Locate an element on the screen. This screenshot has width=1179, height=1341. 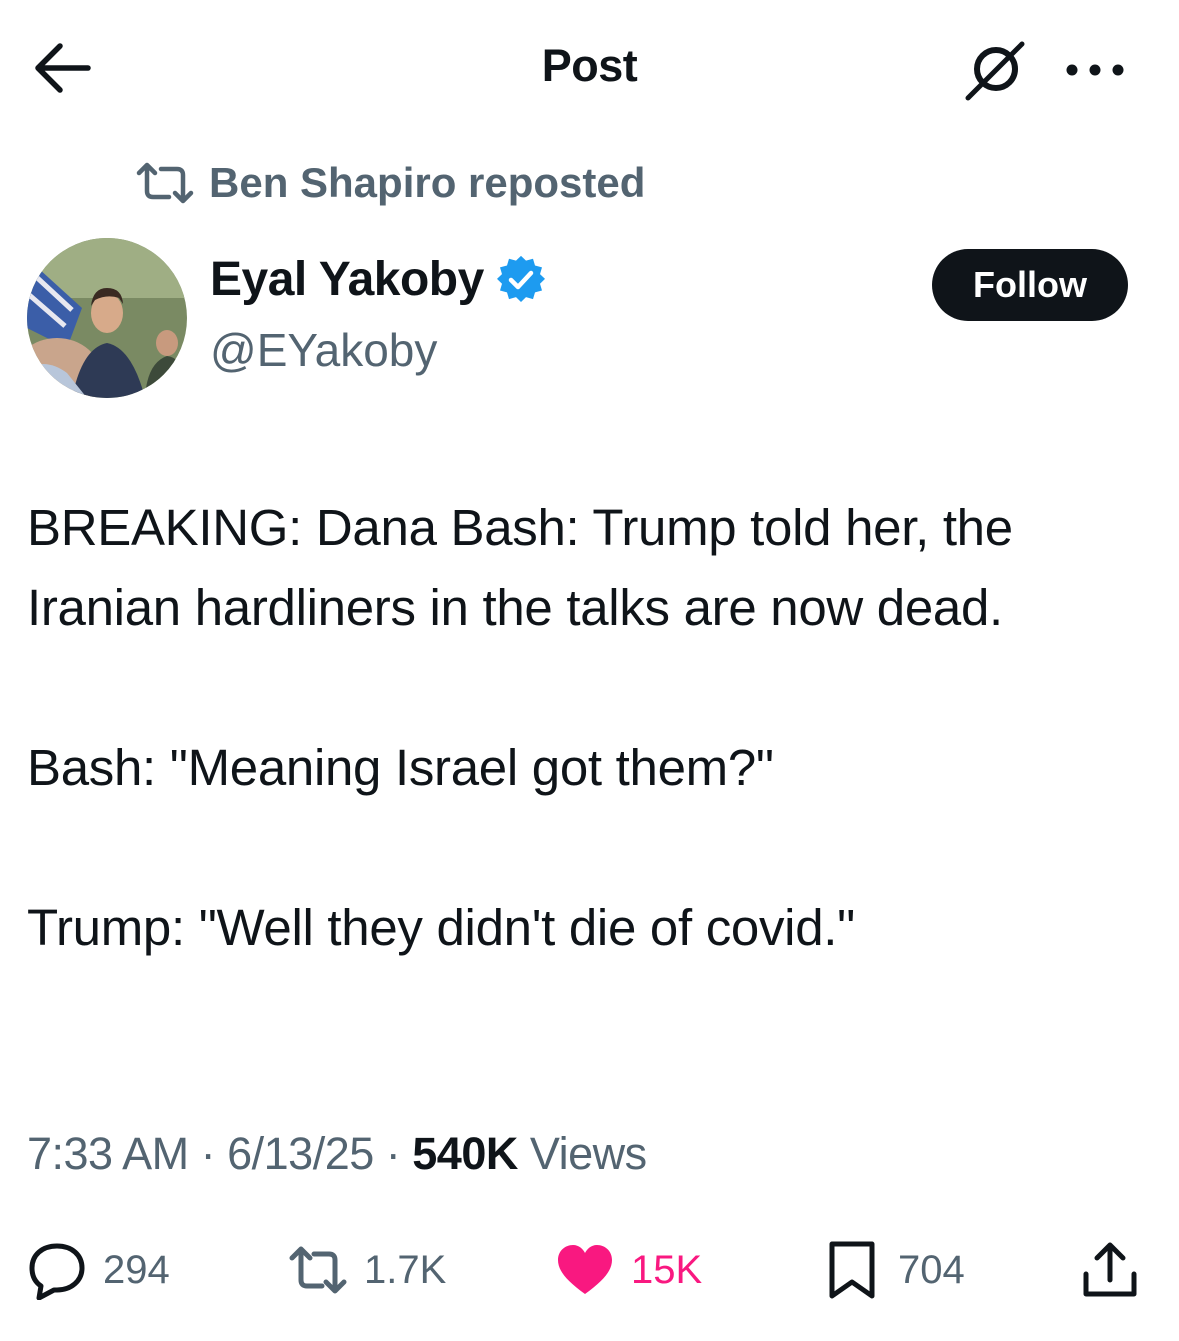
repost-attribution: Ben Shapiro reposted is located at coordinates (390, 183).